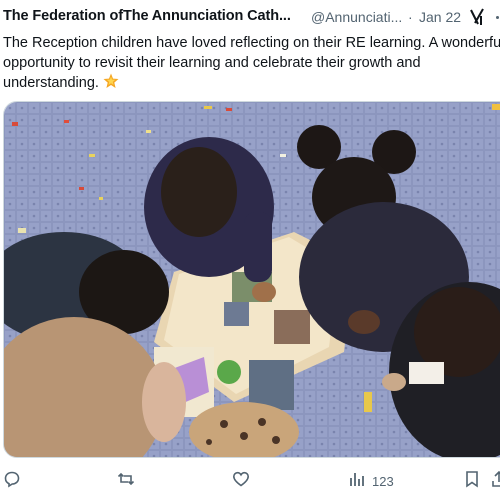  I want to click on views-bar-icon, so click(357, 481).